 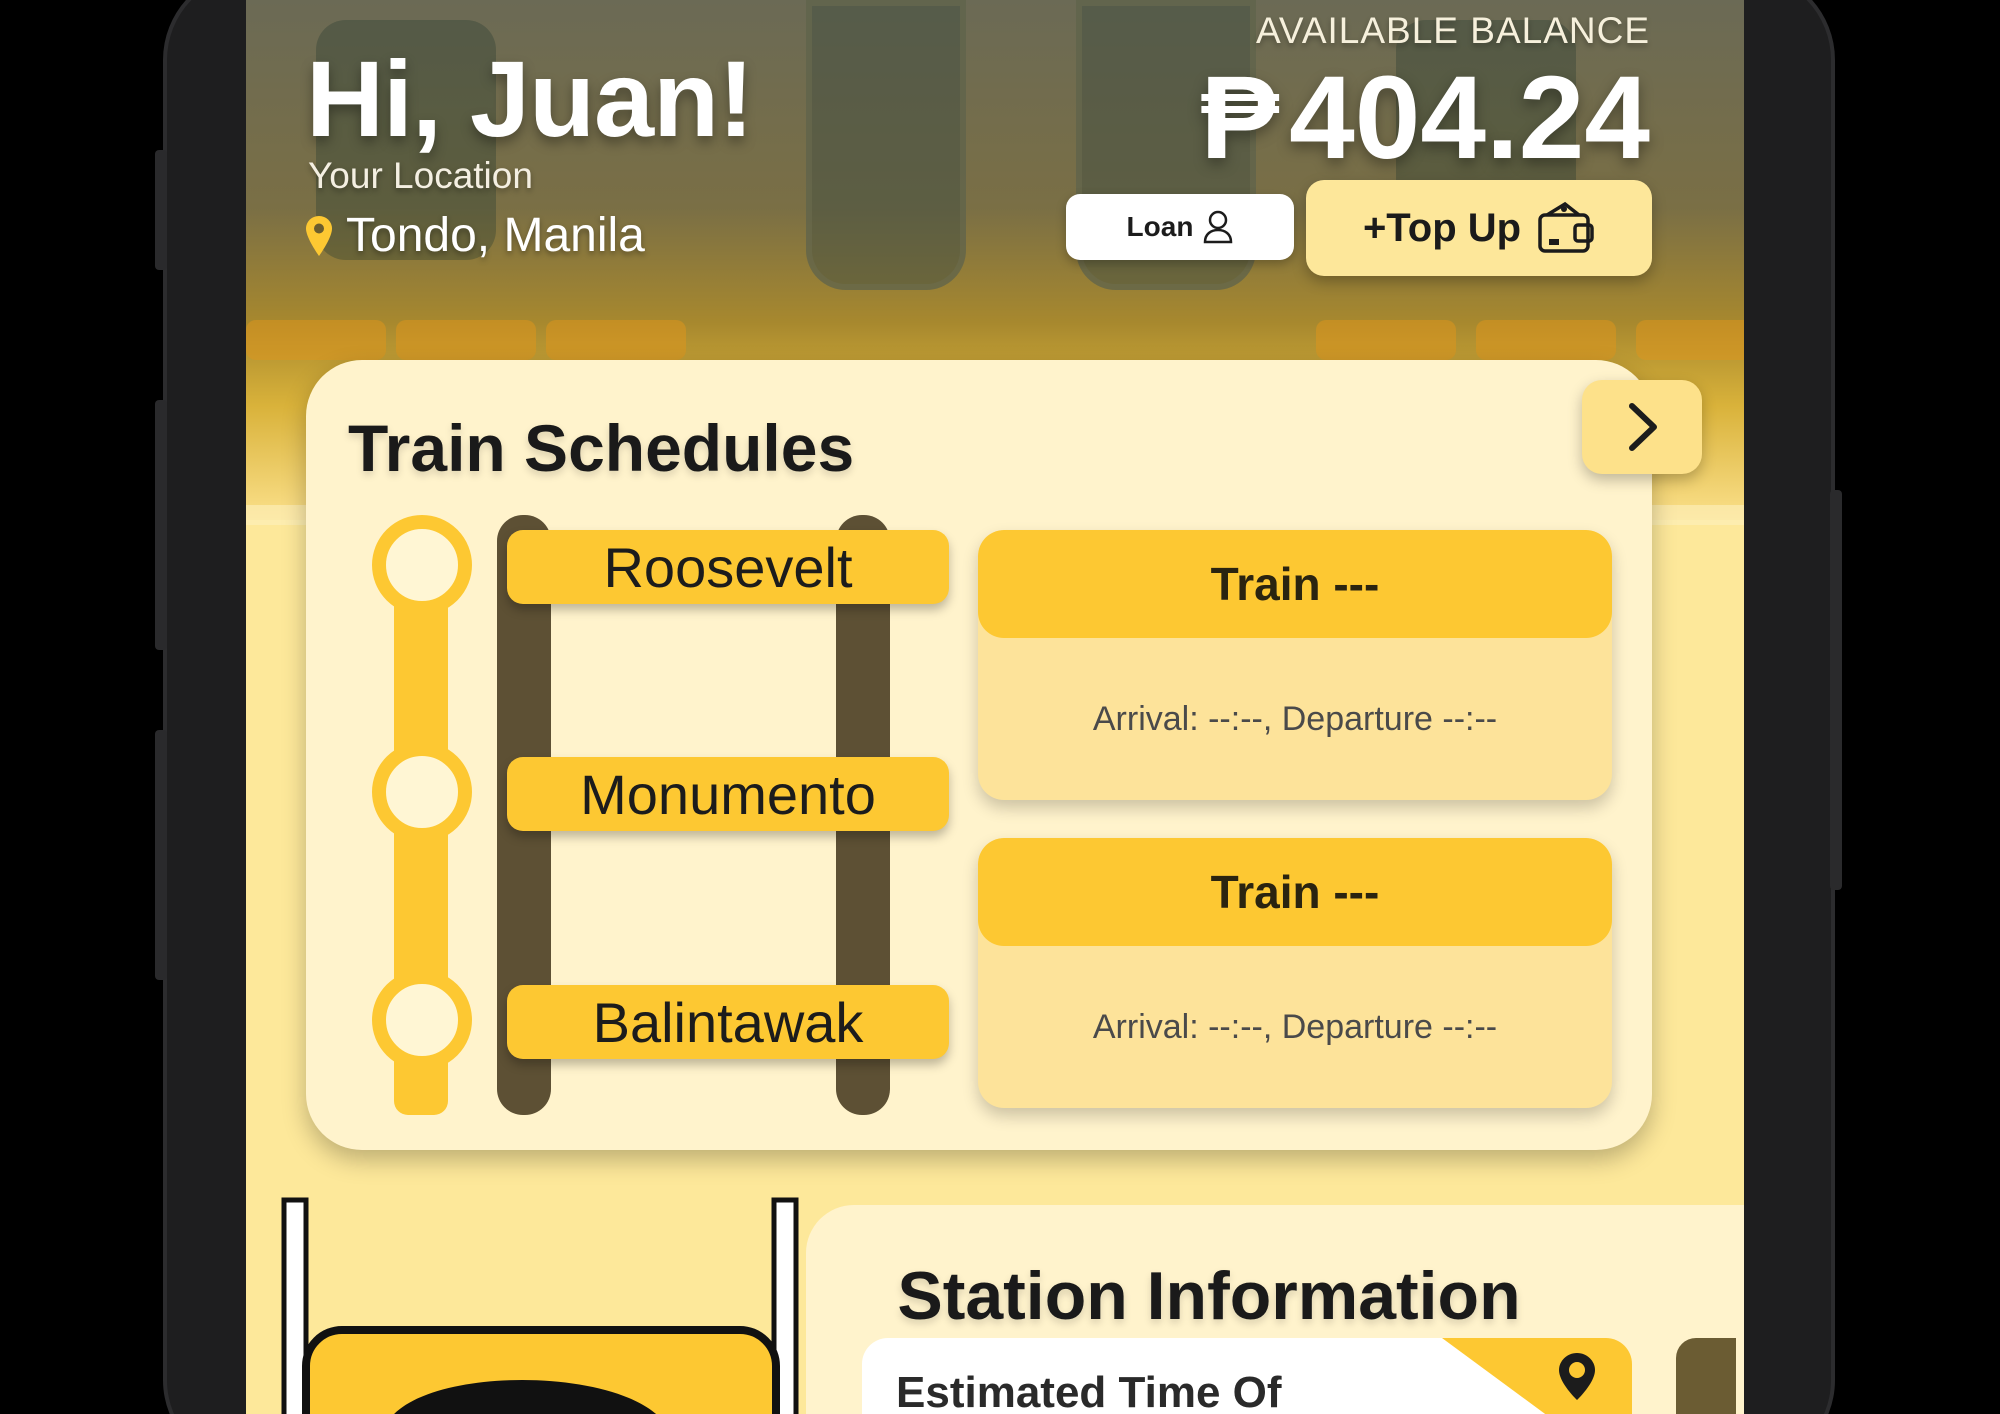 What do you see at coordinates (1469, 118) in the screenshot?
I see `balance-value: 404.24` at bounding box center [1469, 118].